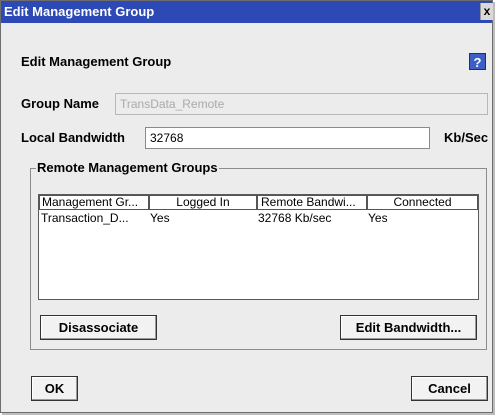 This screenshot has height=416, width=496. Describe the element at coordinates (127, 167) in the screenshot. I see `remote-groups-title: Remote Management Groups` at that location.